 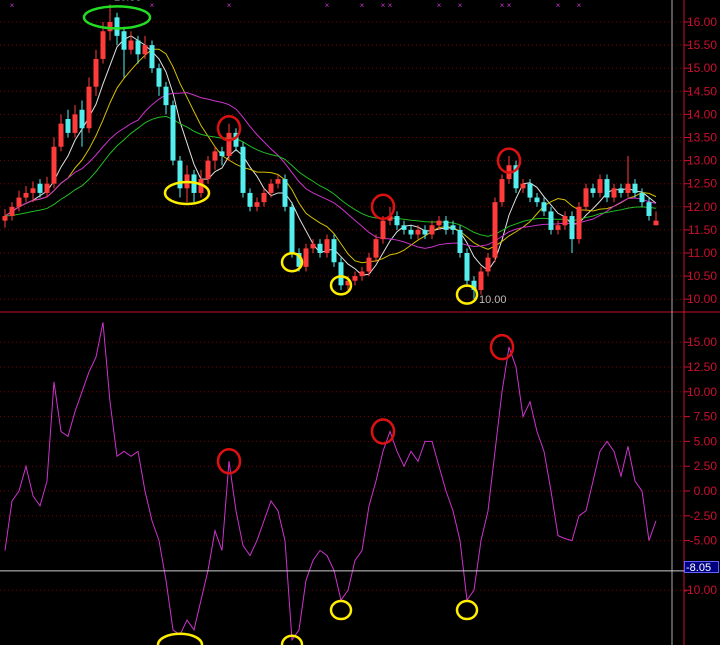 What do you see at coordinates (702, 367) in the screenshot?
I see `y-tick-label: 12.50` at bounding box center [702, 367].